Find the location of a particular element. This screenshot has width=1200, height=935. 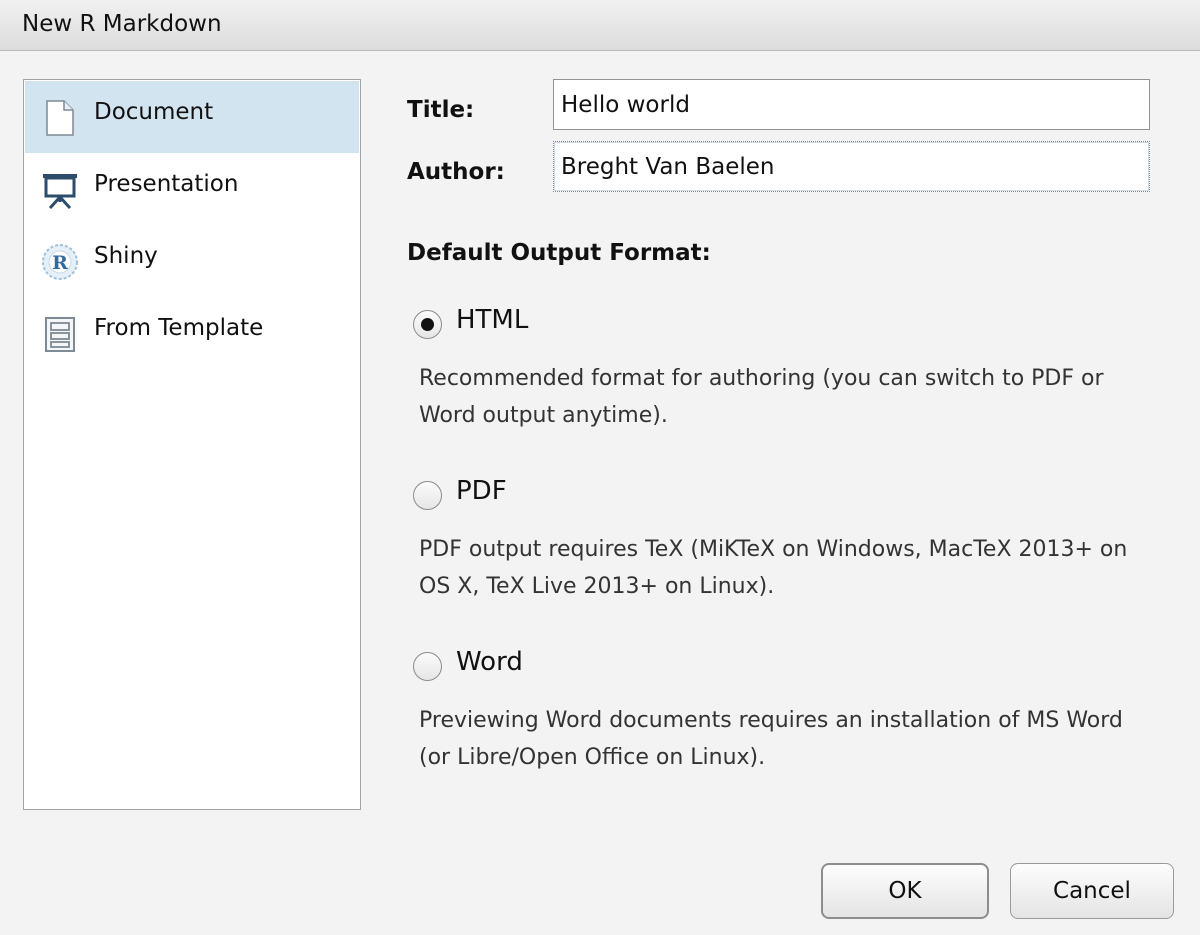

output-format-heading: Default Output Format: is located at coordinates (559, 253).